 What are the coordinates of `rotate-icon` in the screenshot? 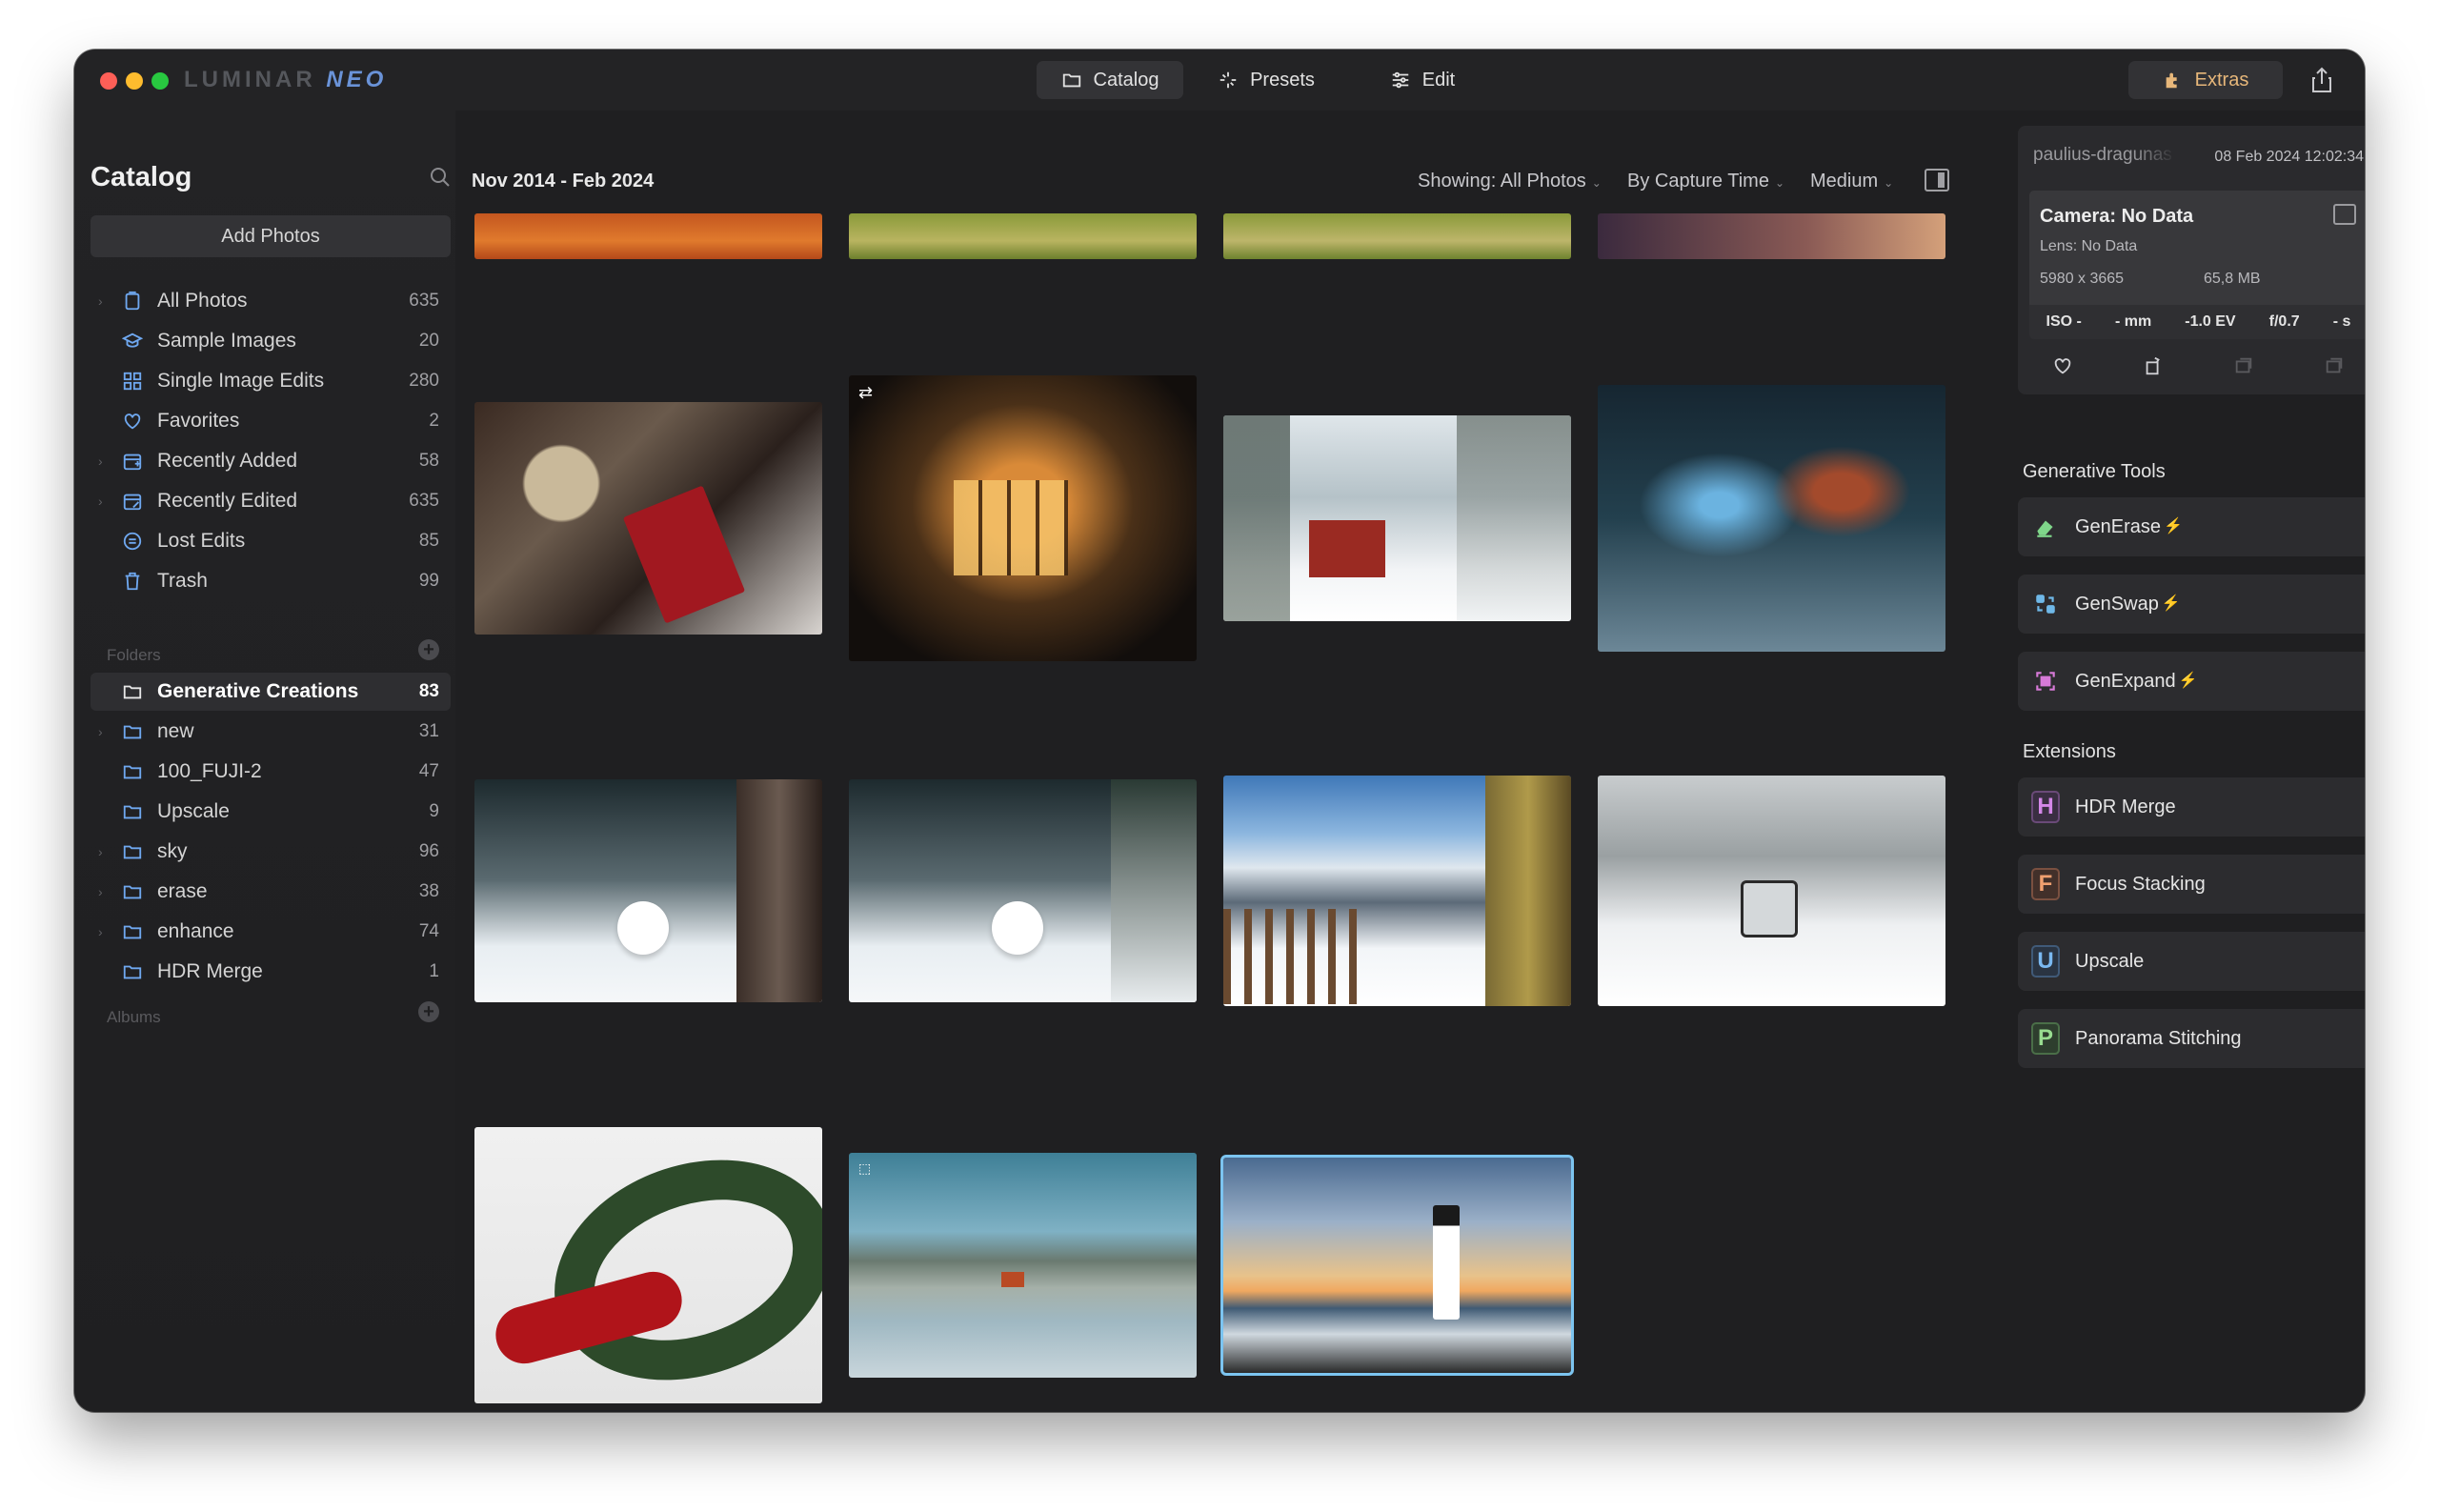 It's located at (2153, 366).